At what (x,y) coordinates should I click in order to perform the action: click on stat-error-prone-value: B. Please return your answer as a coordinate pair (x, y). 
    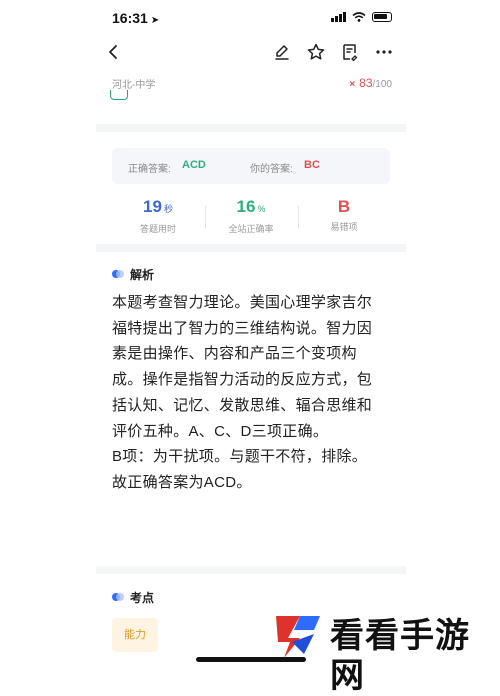
    Looking at the image, I should click on (344, 206).